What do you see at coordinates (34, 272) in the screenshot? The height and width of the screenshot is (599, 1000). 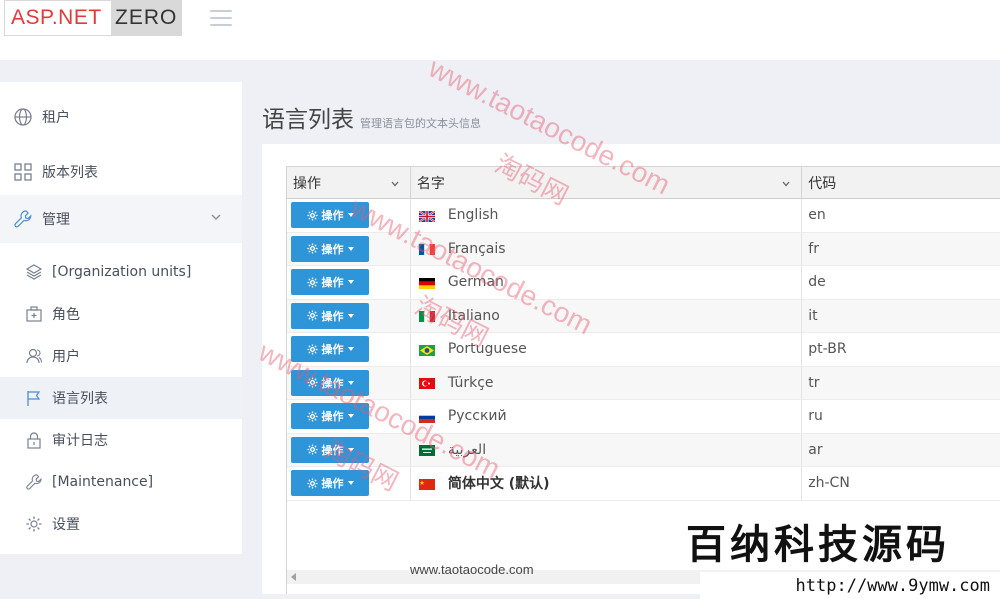 I see `layers-icon` at bounding box center [34, 272].